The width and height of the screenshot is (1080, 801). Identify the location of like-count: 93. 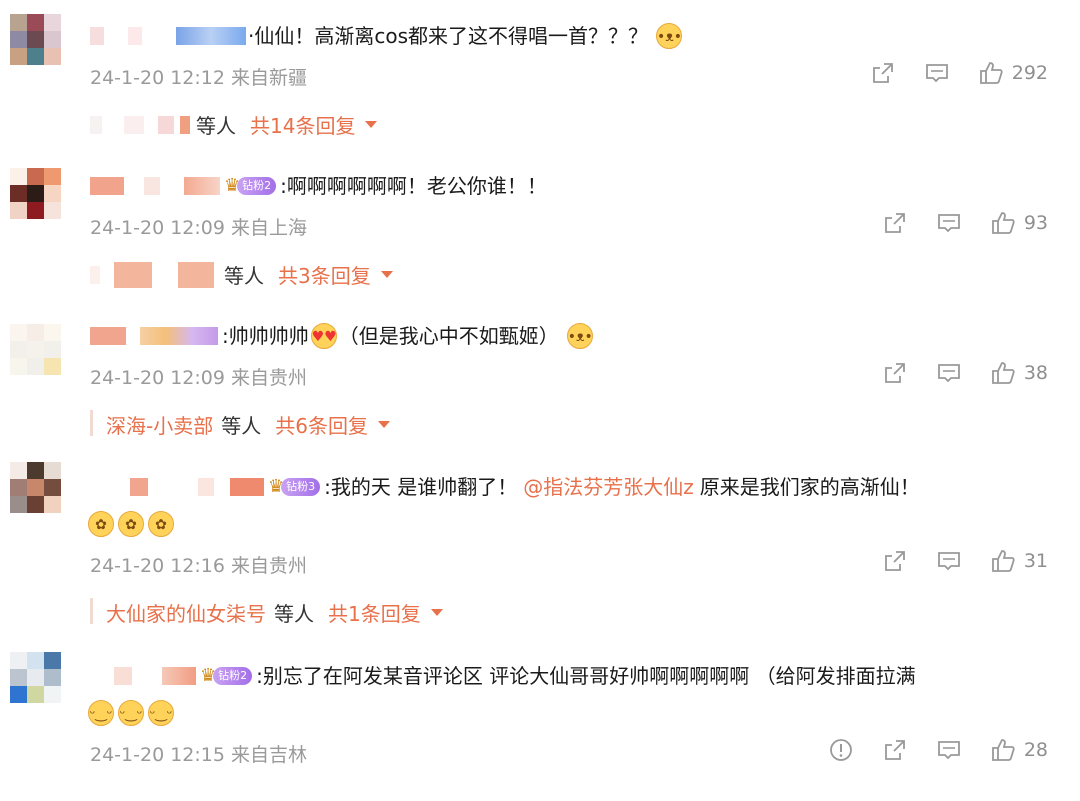
(1035, 223).